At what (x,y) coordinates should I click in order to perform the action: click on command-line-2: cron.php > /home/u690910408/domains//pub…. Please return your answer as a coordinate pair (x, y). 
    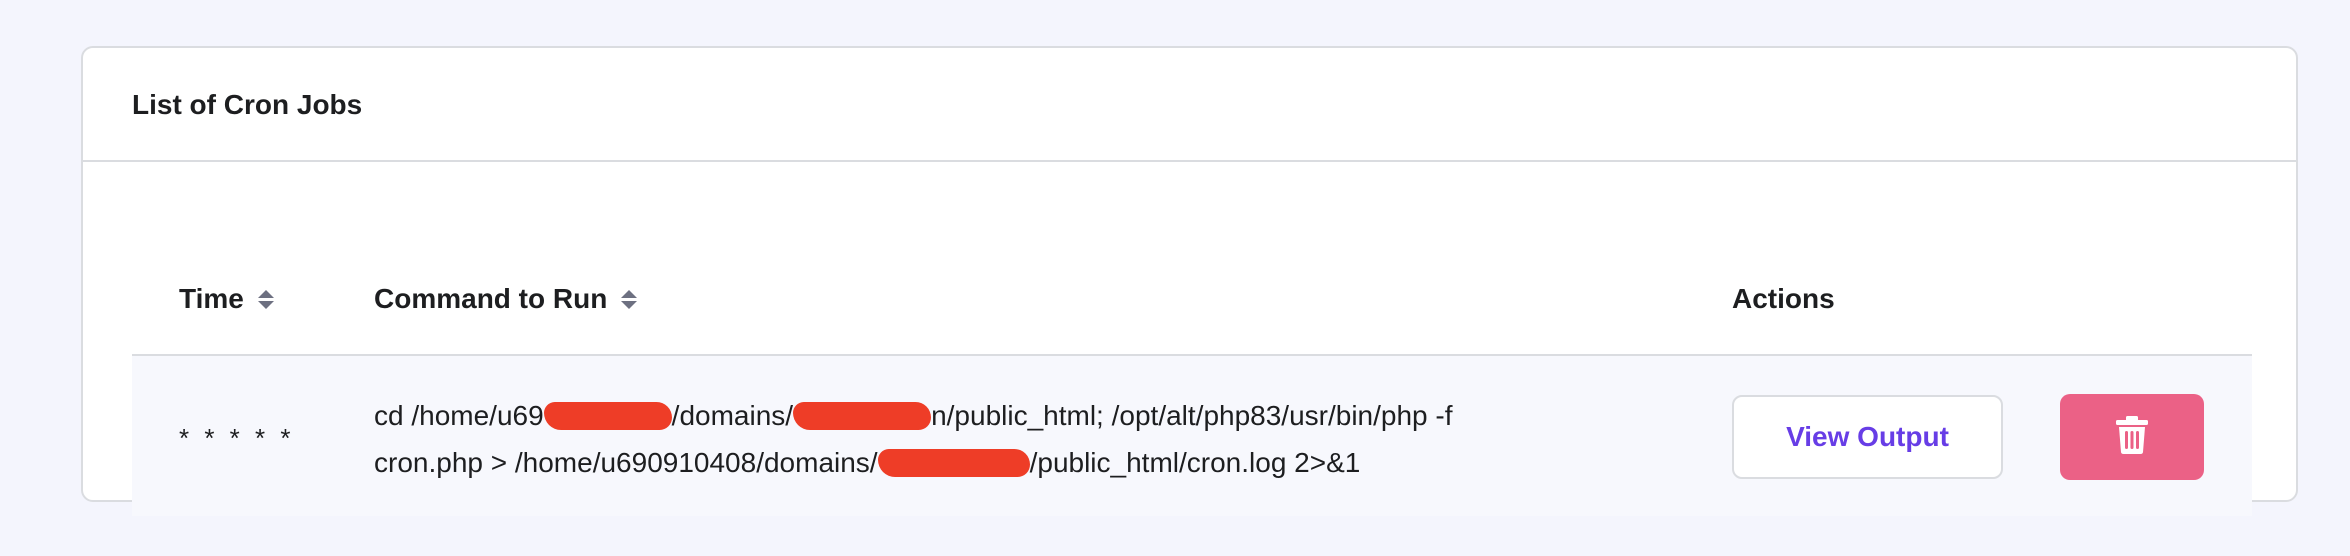
    Looking at the image, I should click on (867, 462).